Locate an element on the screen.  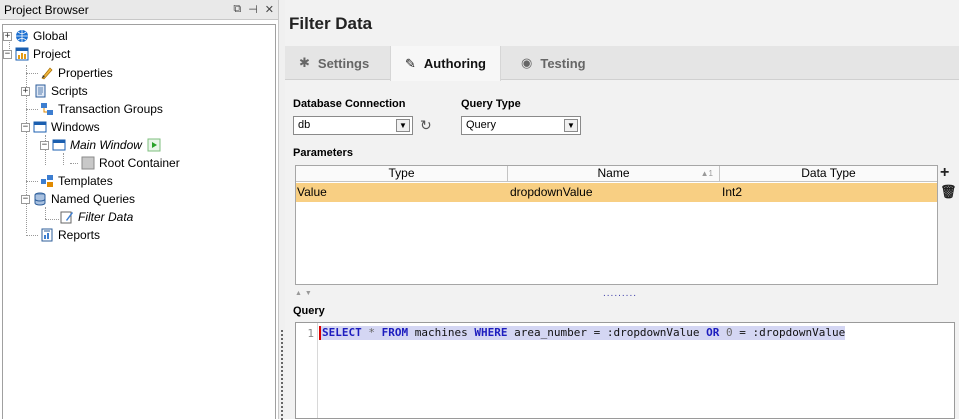
eye-icon: ◉ is located at coordinates (527, 62).